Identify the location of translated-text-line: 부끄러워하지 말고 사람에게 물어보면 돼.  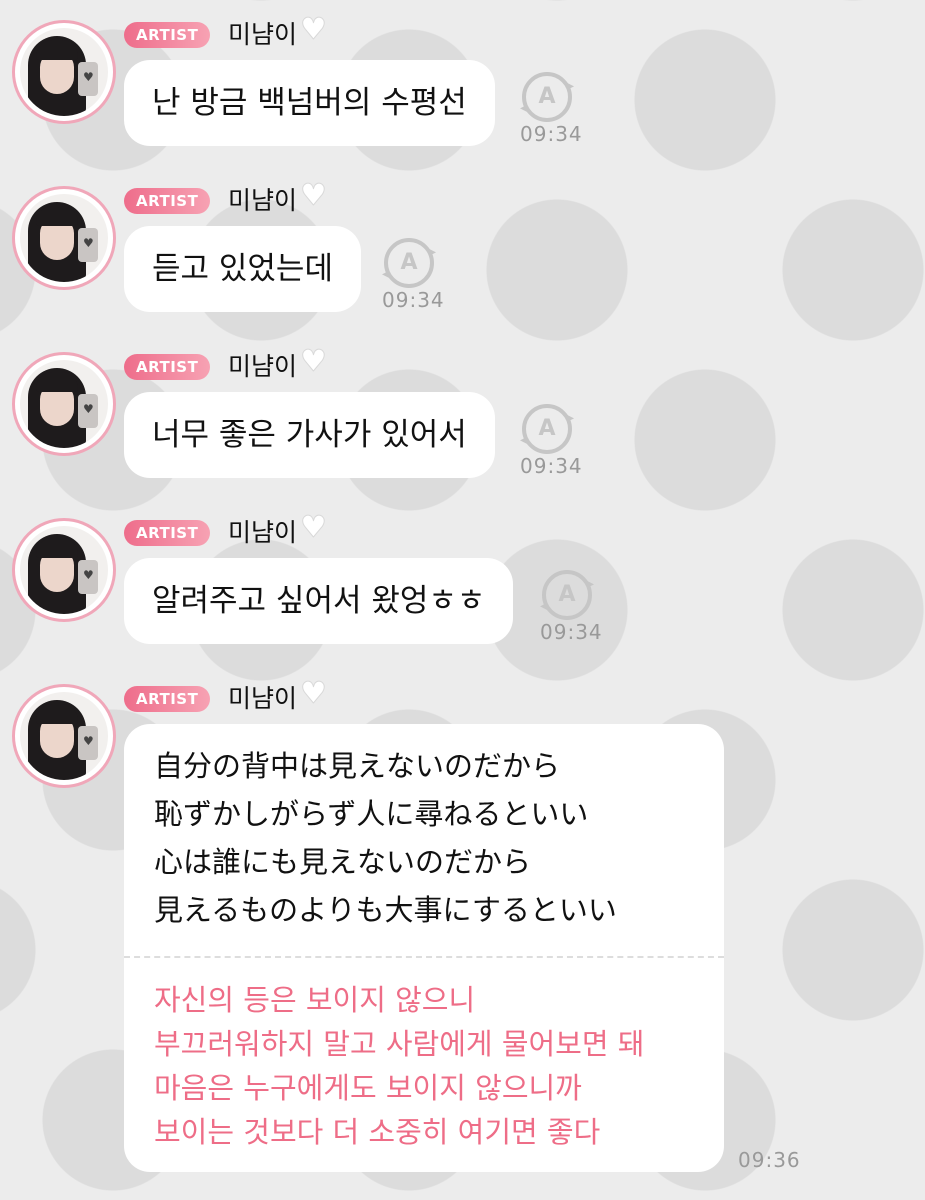
(399, 1044).